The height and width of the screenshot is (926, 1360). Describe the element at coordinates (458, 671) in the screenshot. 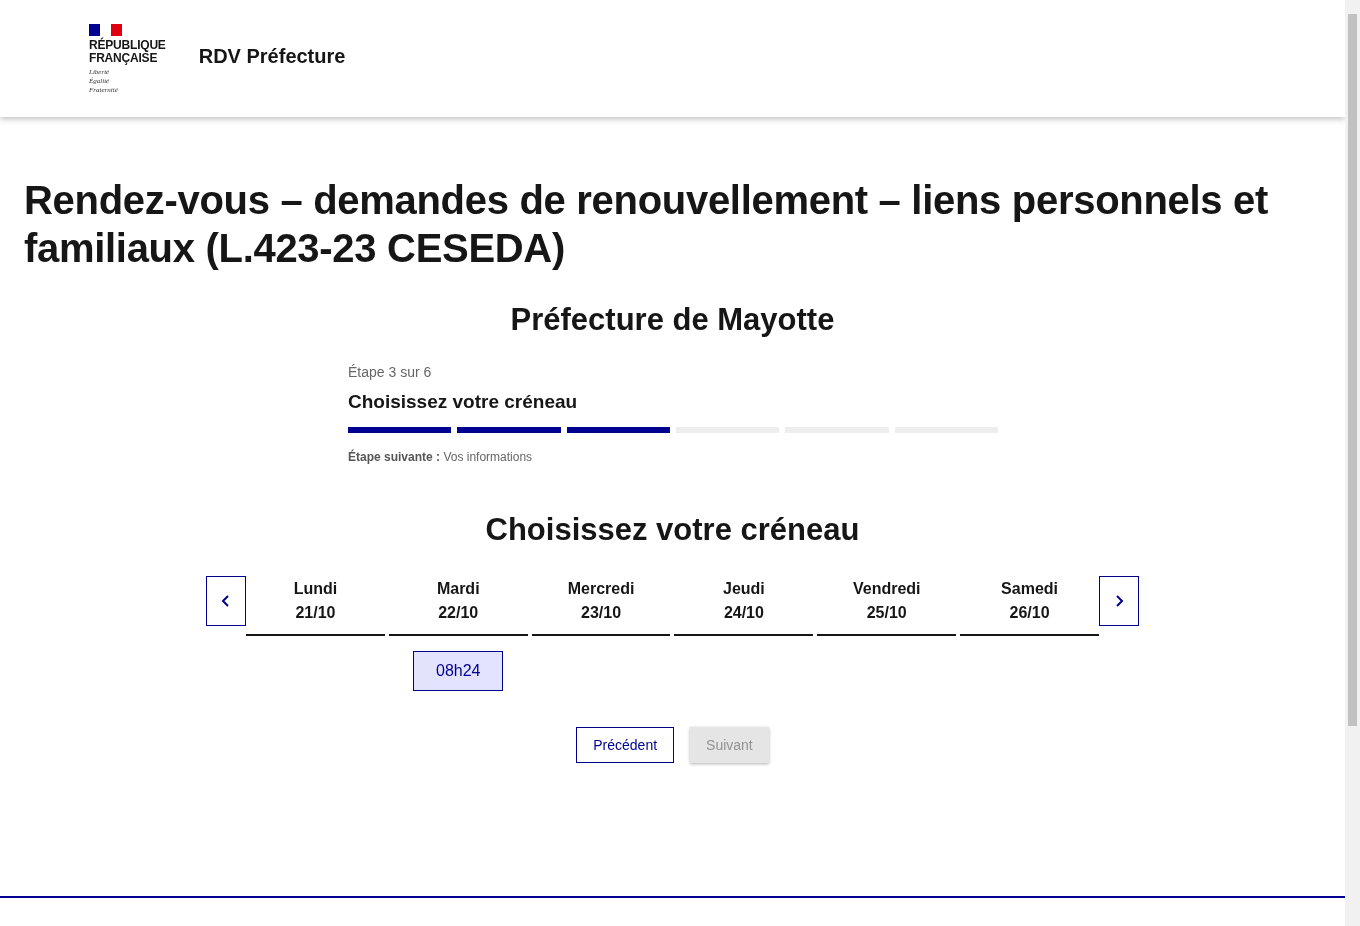

I see `time-slot: 08h24` at that location.